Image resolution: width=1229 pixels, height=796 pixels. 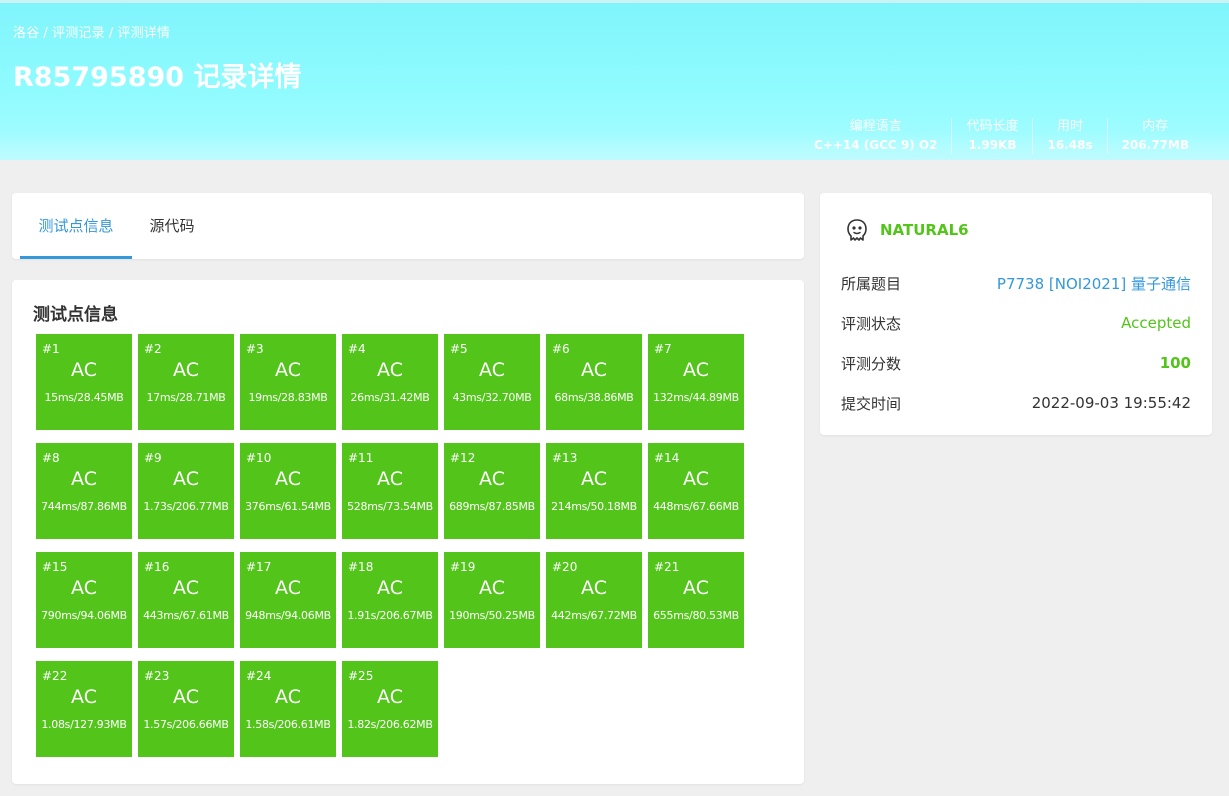 What do you see at coordinates (172, 226) in the screenshot?
I see `tab-source-code: 源代码` at bounding box center [172, 226].